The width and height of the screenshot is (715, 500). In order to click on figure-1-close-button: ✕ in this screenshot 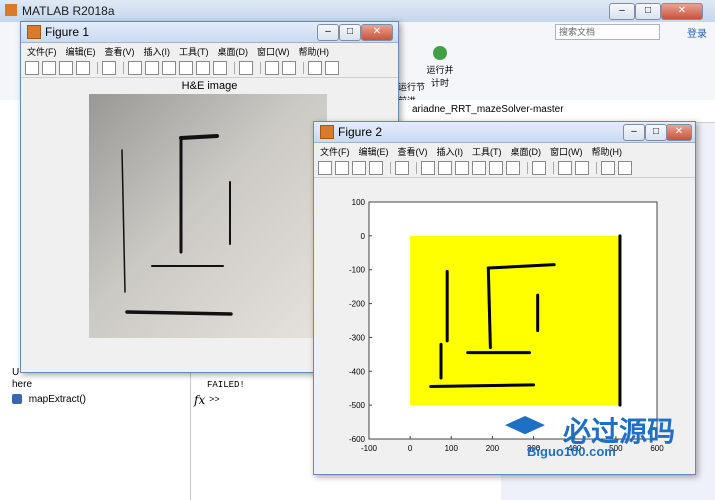, I will do `click(377, 32)`.